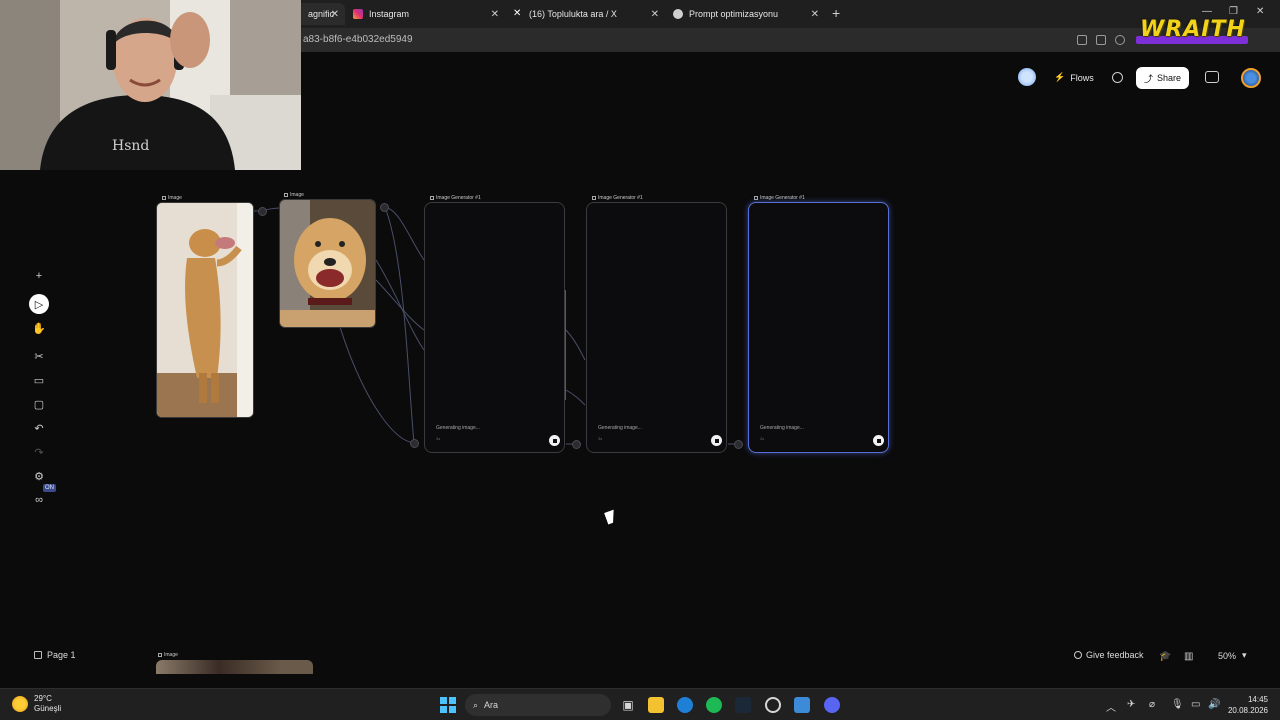 This screenshot has width=1280, height=720. Describe the element at coordinates (1193, 29) in the screenshot. I see `wraith-overlay-logo: WRAITH` at that location.